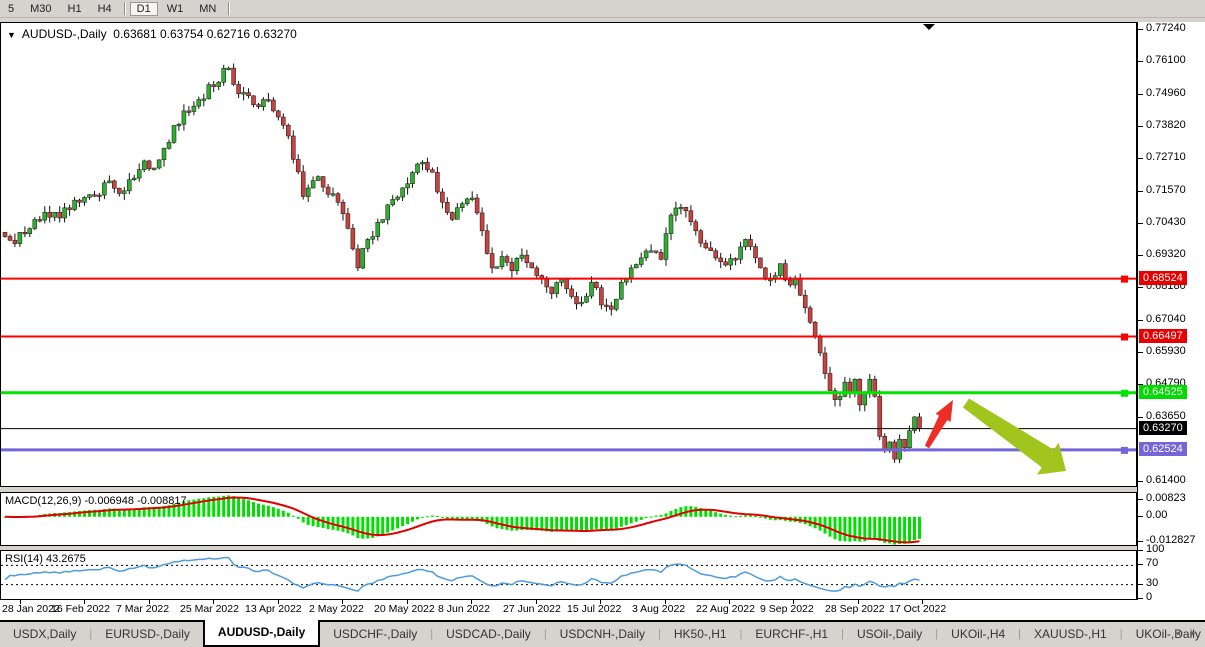 The image size is (1205, 647). I want to click on date-label: 17 Oct 2022, so click(918, 609).